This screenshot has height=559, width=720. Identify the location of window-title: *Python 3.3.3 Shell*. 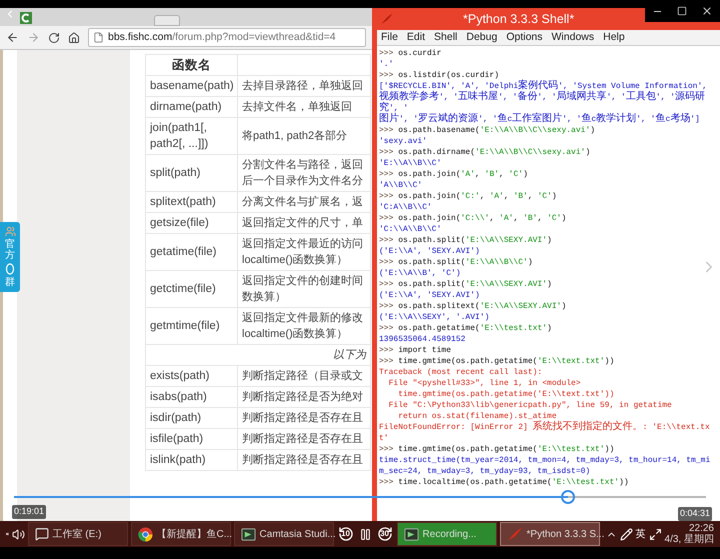
(518, 19).